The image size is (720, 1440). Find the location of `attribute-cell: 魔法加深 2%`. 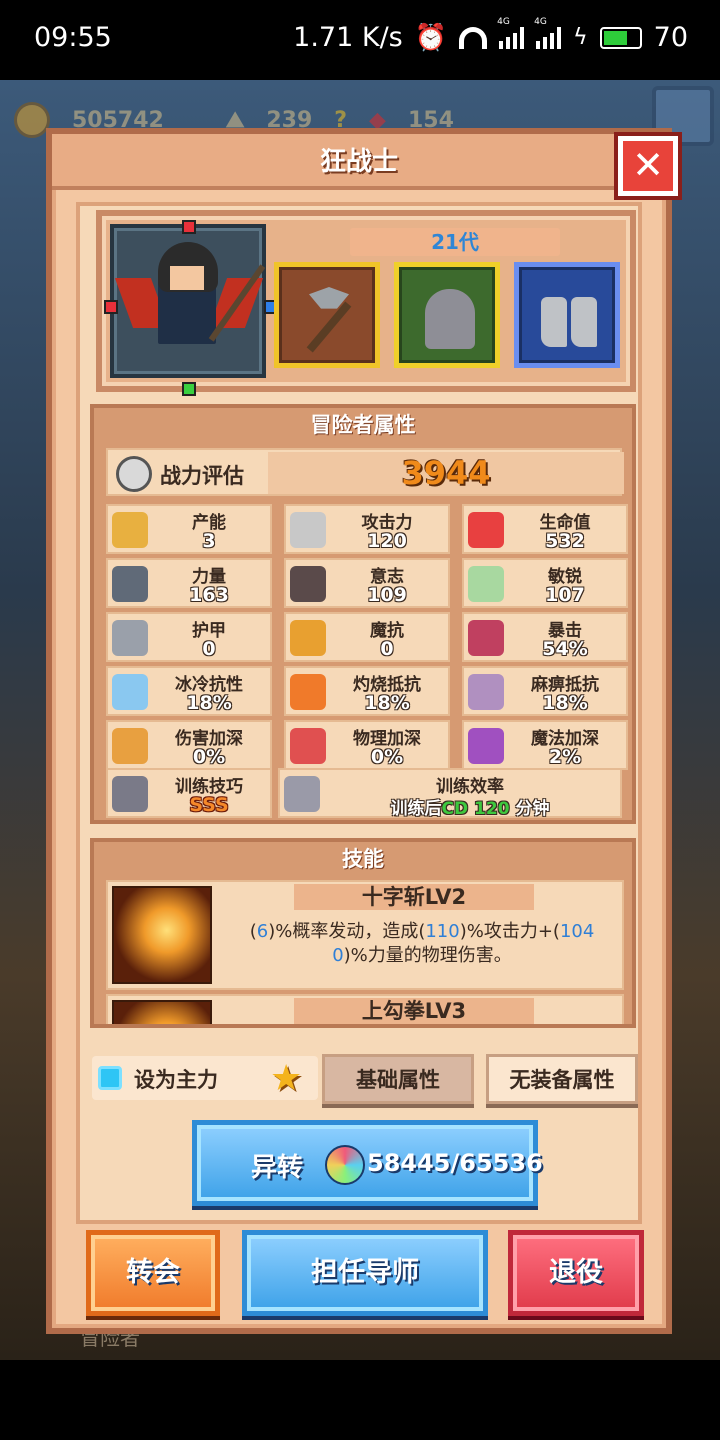

attribute-cell: 魔法加深 2% is located at coordinates (545, 745).